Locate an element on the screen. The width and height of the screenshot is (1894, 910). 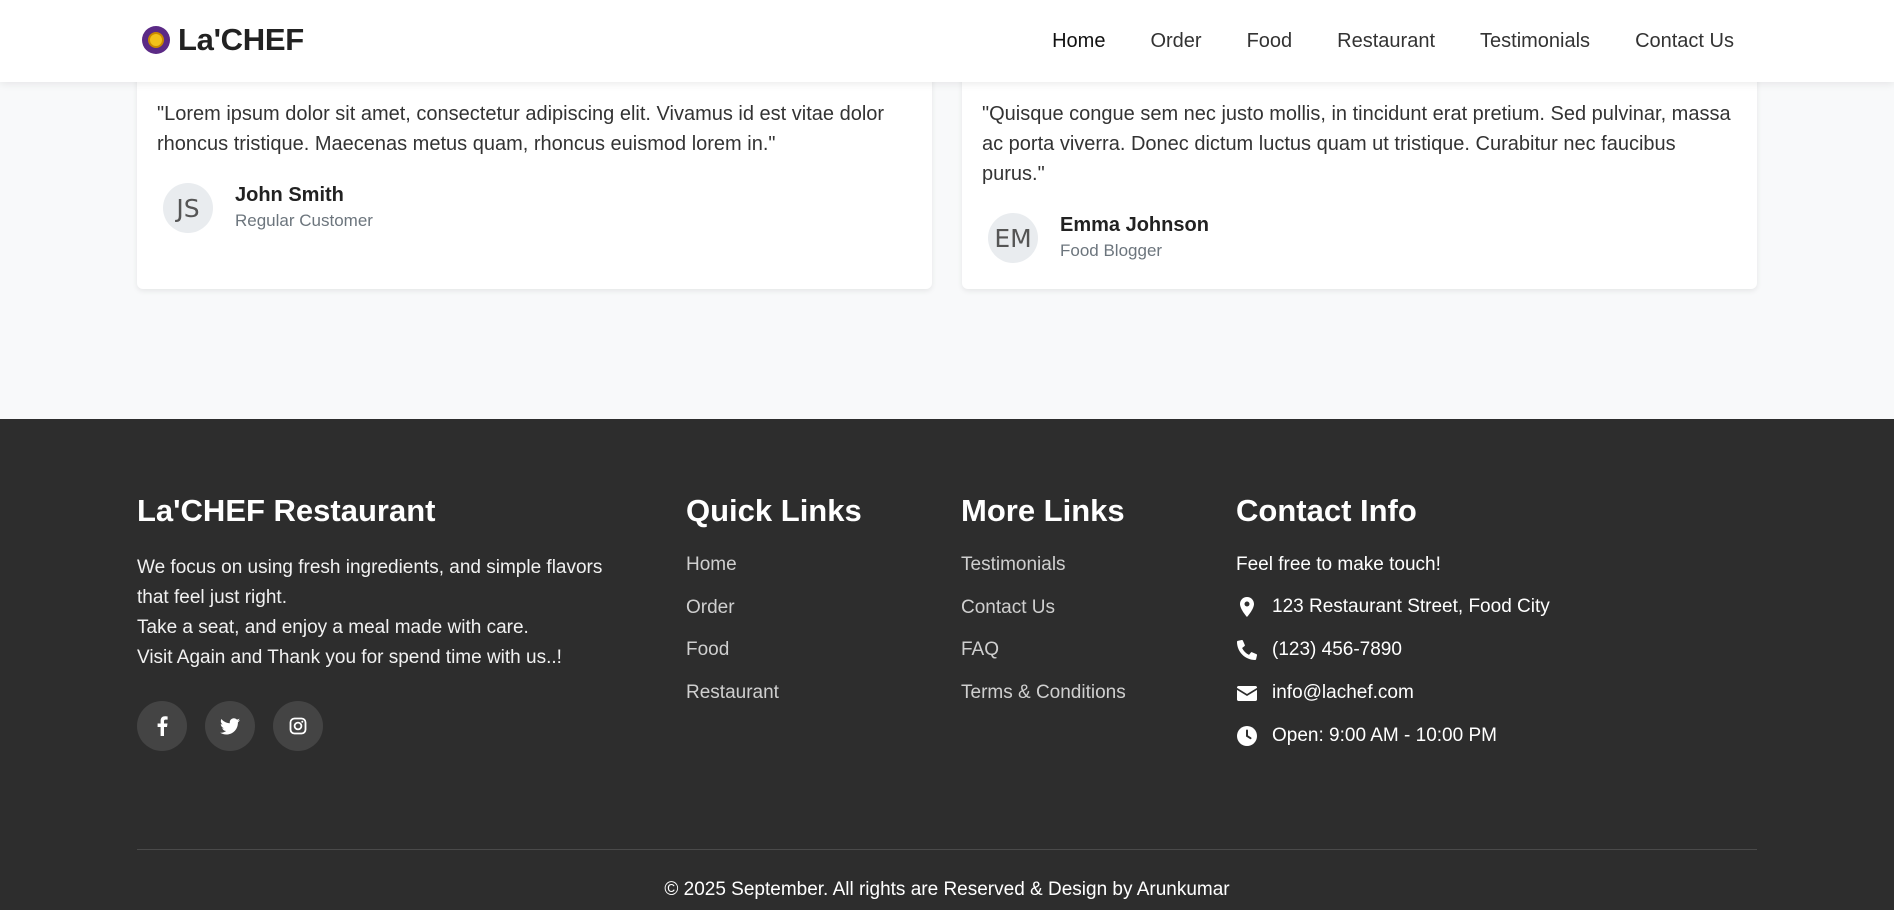
avatar: EM is located at coordinates (1013, 238).